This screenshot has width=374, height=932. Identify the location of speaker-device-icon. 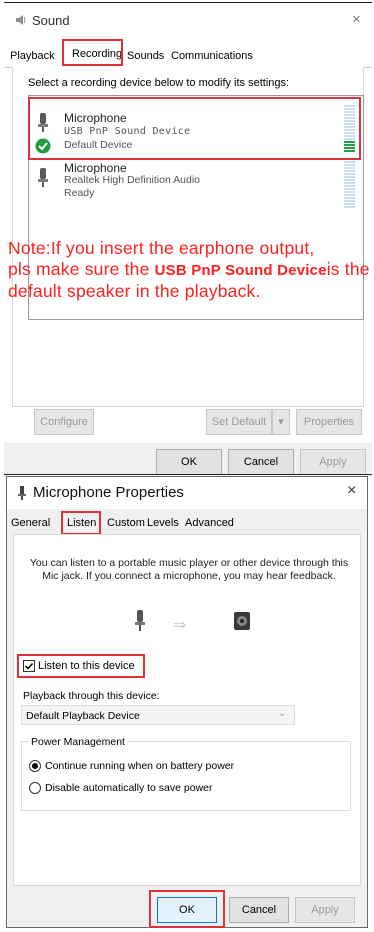
(242, 622).